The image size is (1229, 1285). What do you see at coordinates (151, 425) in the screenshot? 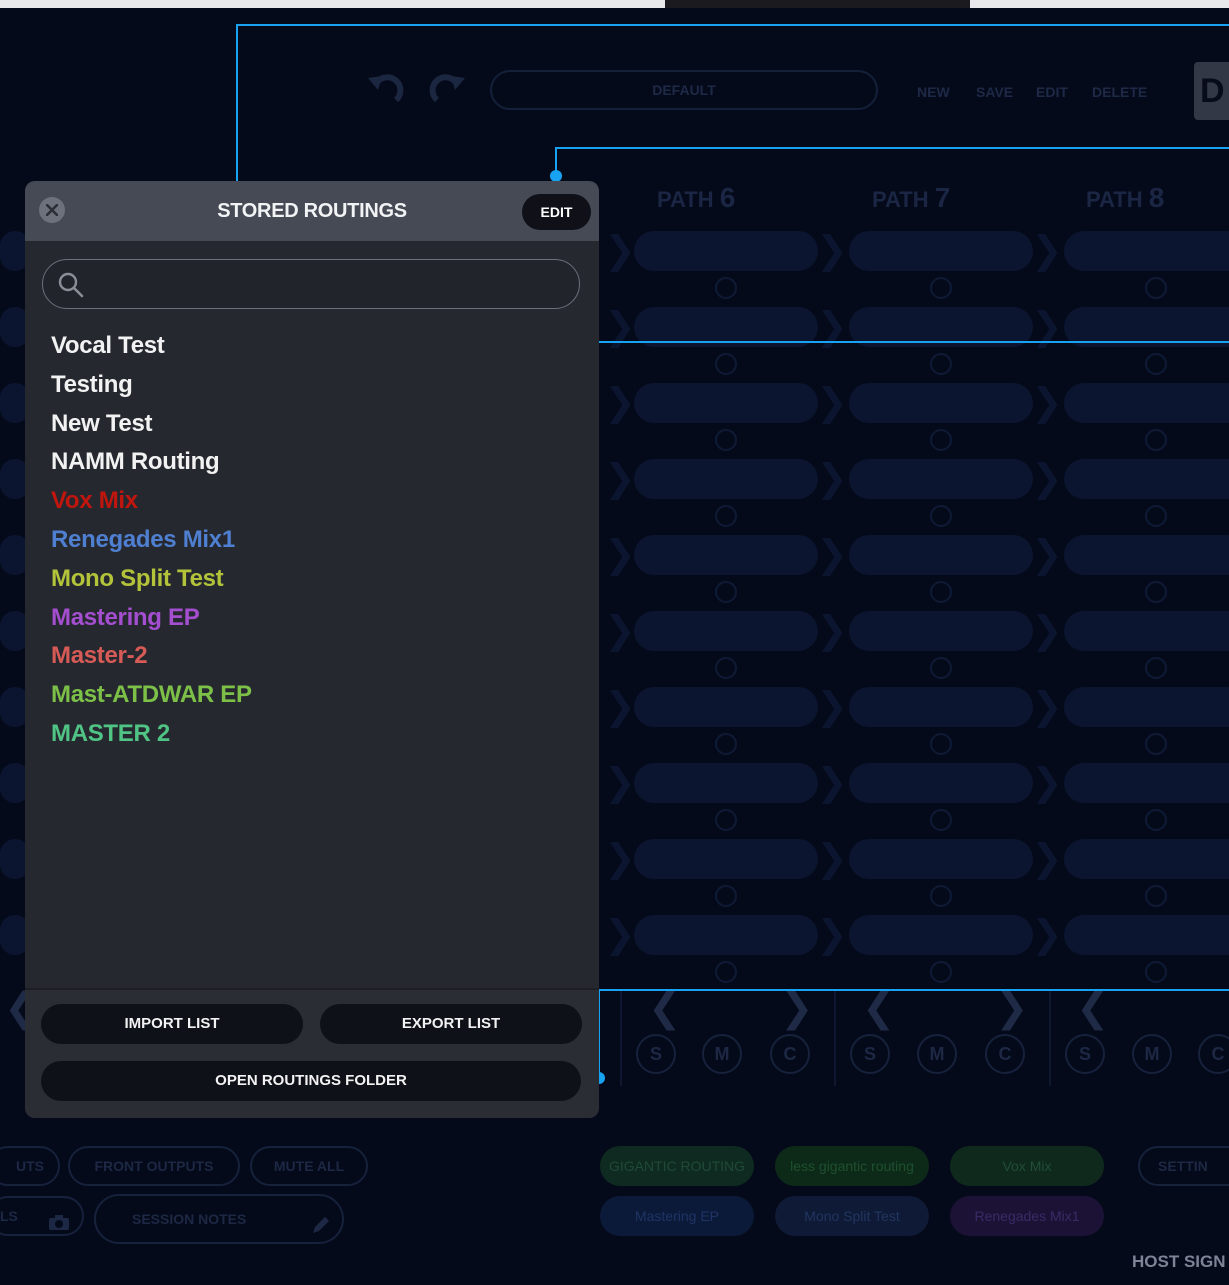
I see `routing-list-item: New Test` at bounding box center [151, 425].